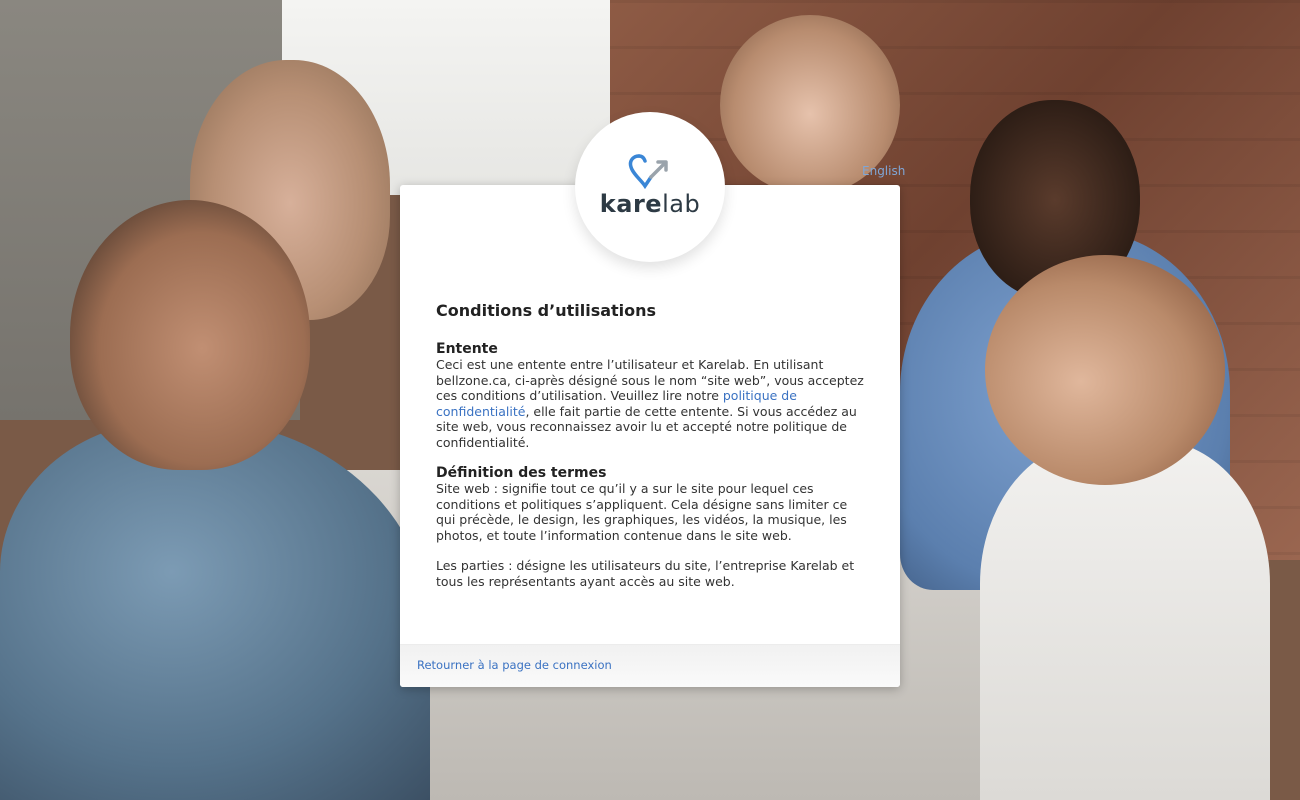 Image resolution: width=1300 pixels, height=800 pixels. Describe the element at coordinates (883, 171) in the screenshot. I see `language-switch-link: English` at that location.